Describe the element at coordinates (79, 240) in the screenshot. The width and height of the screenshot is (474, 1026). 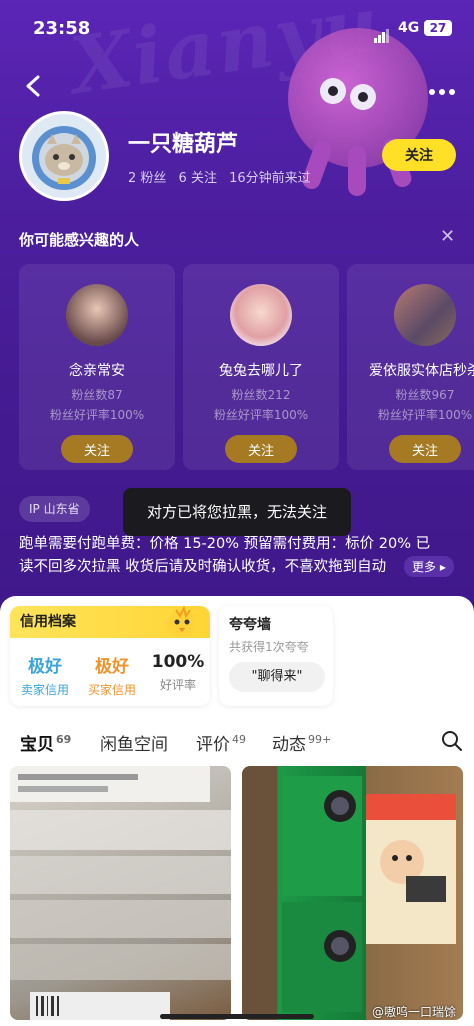
I see `recommend-title: 你可能感兴趣的人` at that location.